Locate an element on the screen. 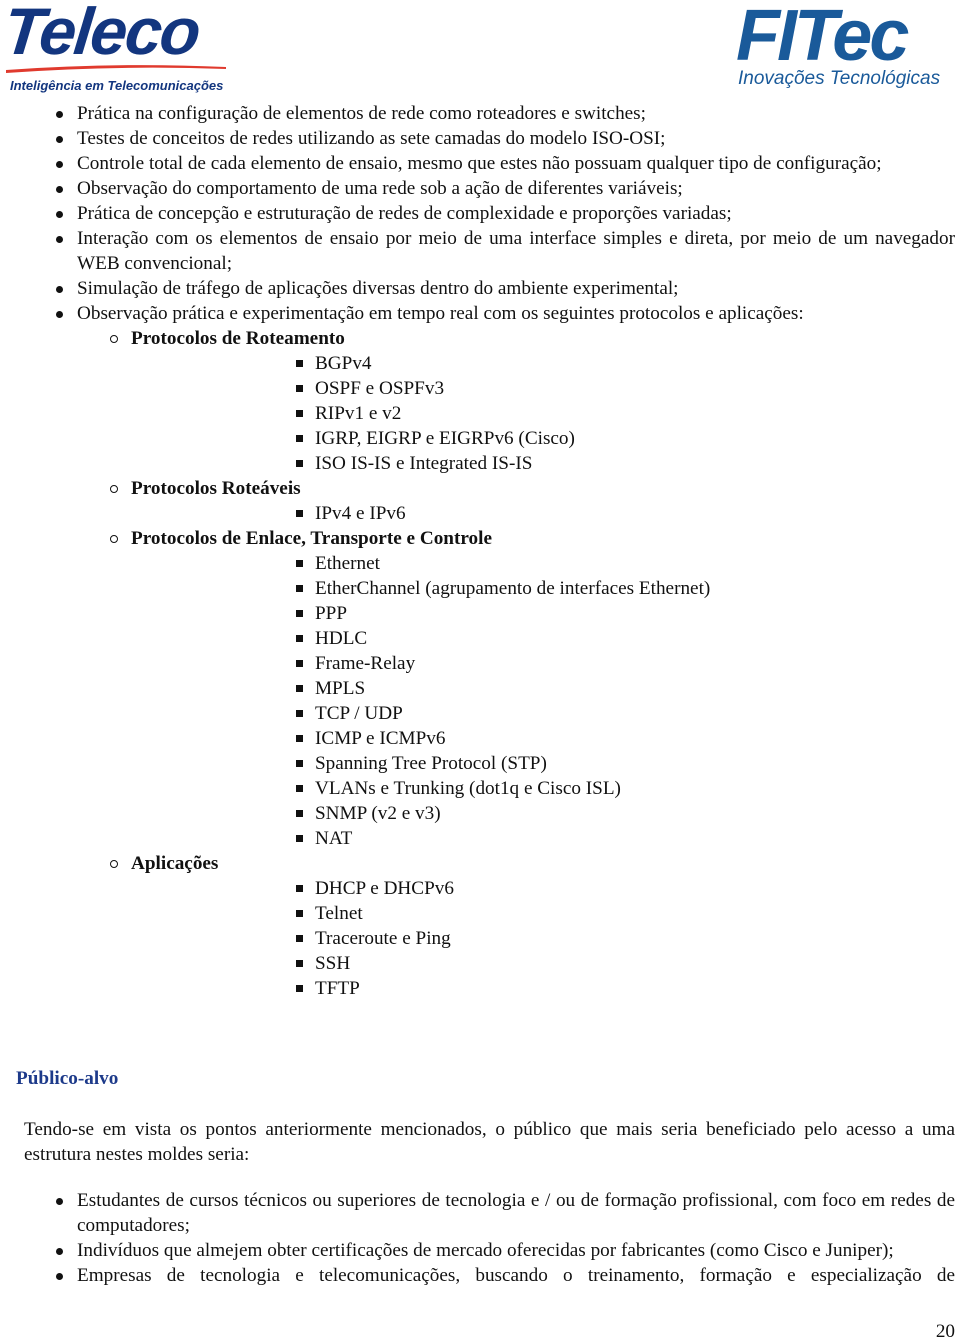 This screenshot has width=960, height=1343. protocol-item: SNMP (v2 e v3) is located at coordinates (545, 813).